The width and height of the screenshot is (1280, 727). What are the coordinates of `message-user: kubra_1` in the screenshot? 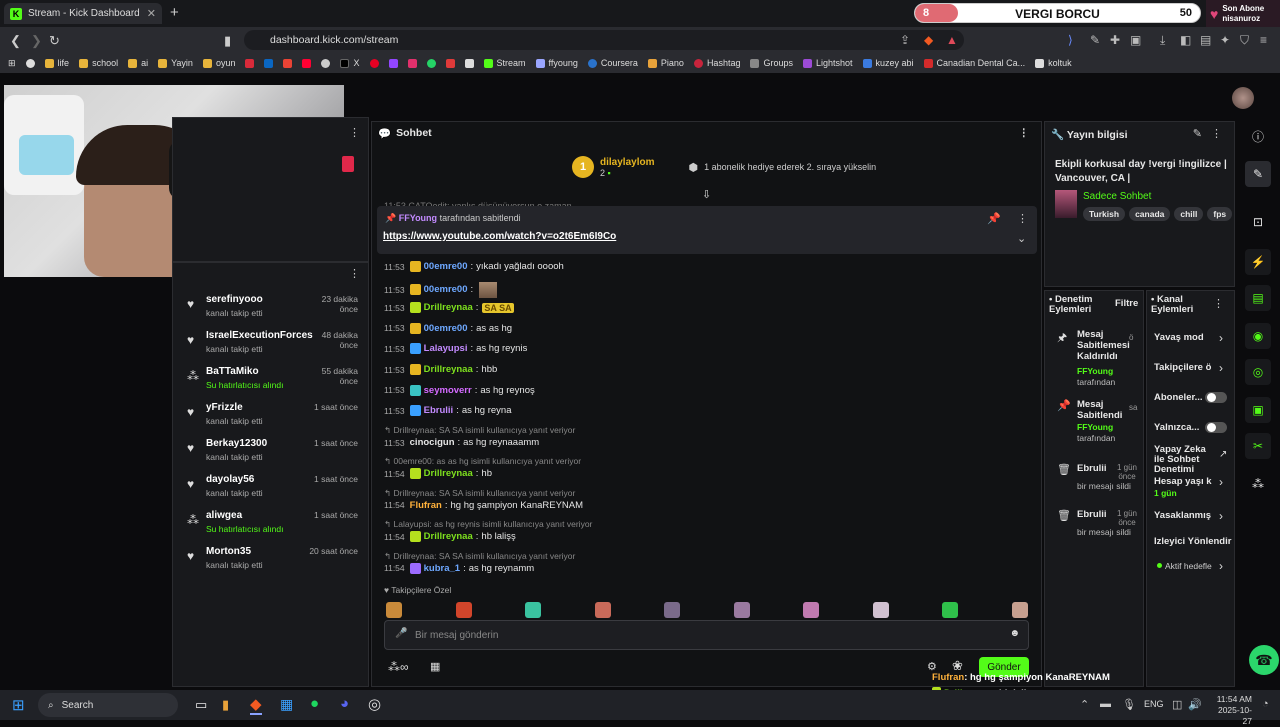 It's located at (442, 568).